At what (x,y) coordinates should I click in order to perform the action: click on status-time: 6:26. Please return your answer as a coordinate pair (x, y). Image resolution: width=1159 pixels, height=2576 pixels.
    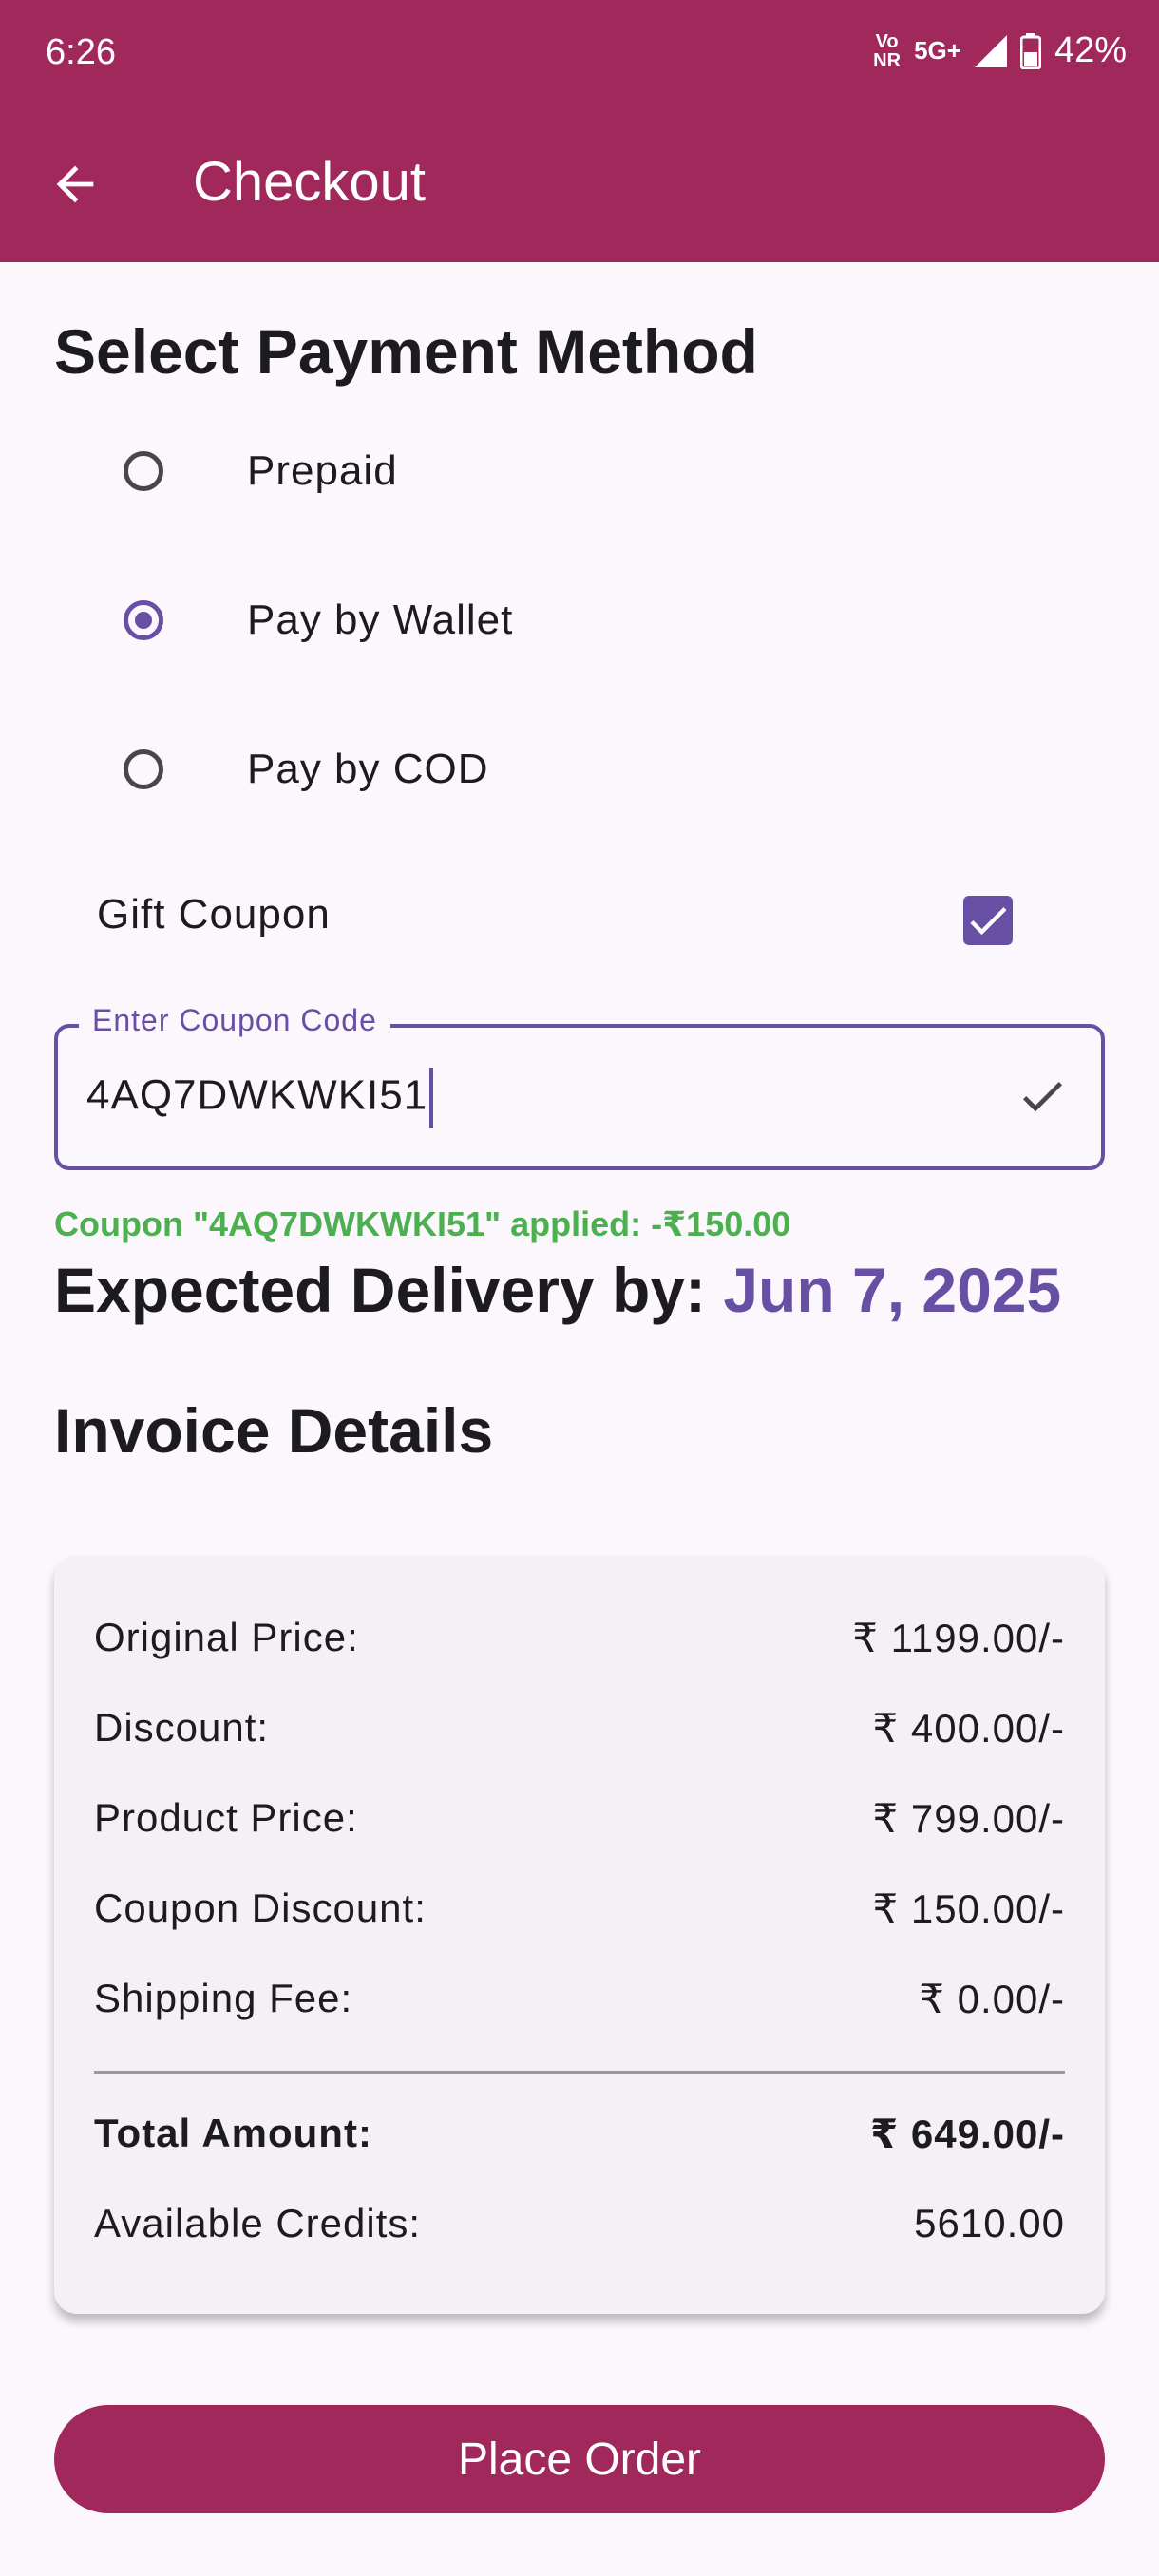
    Looking at the image, I should click on (81, 52).